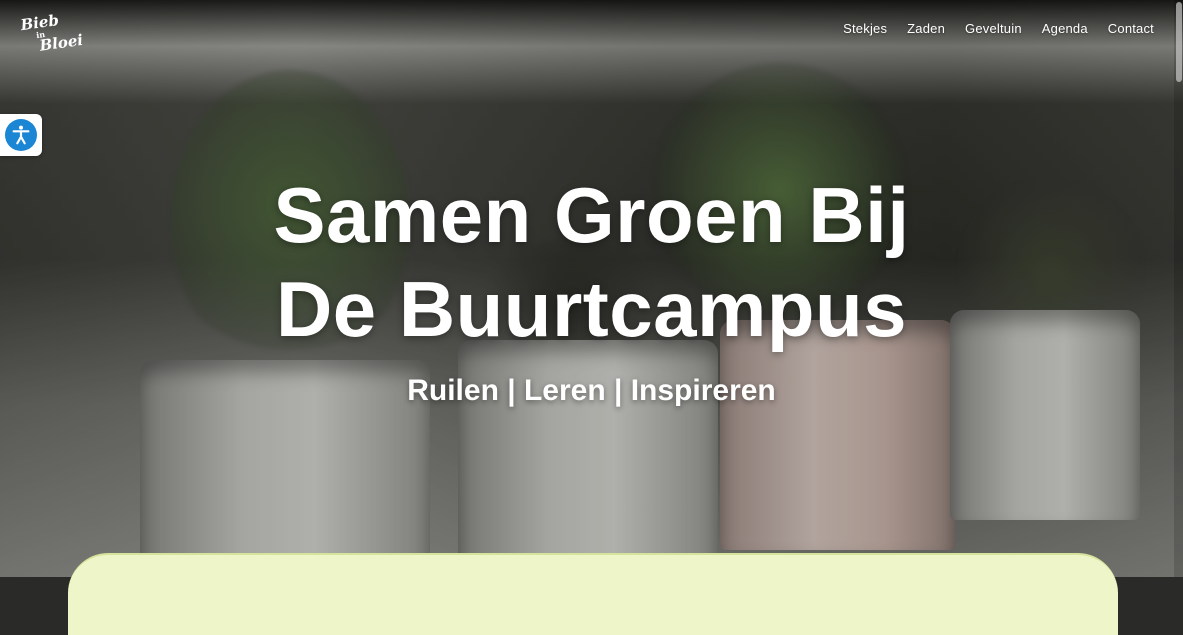 The height and width of the screenshot is (635, 1183). Describe the element at coordinates (51, 33) in the screenshot. I see `site-logo: Bieb in Bloei` at that location.